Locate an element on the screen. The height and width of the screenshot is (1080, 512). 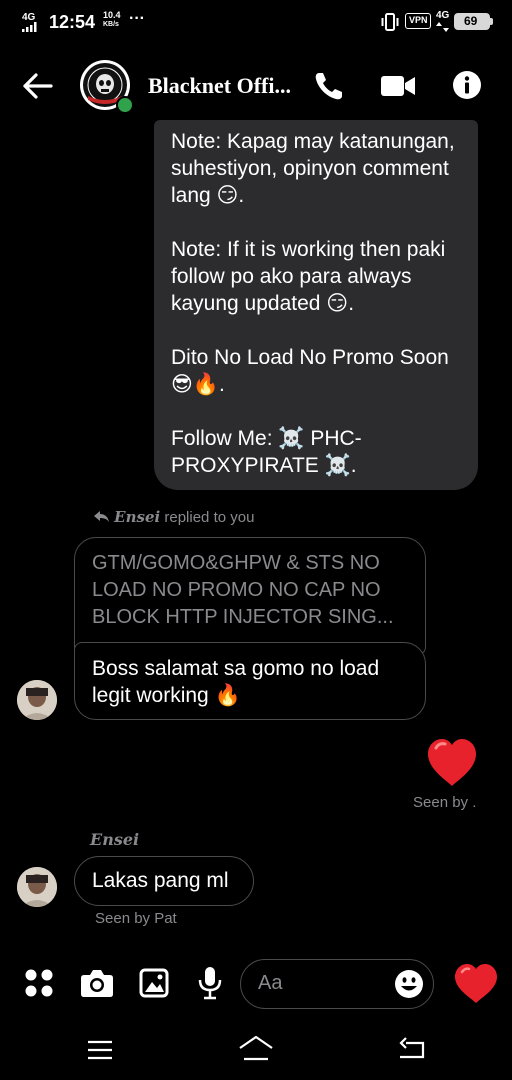
reply-arrow-icon is located at coordinates (101, 516).